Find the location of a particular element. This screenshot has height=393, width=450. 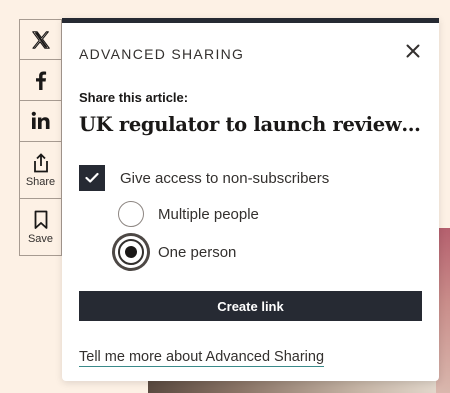

radio-button is located at coordinates (131, 214).